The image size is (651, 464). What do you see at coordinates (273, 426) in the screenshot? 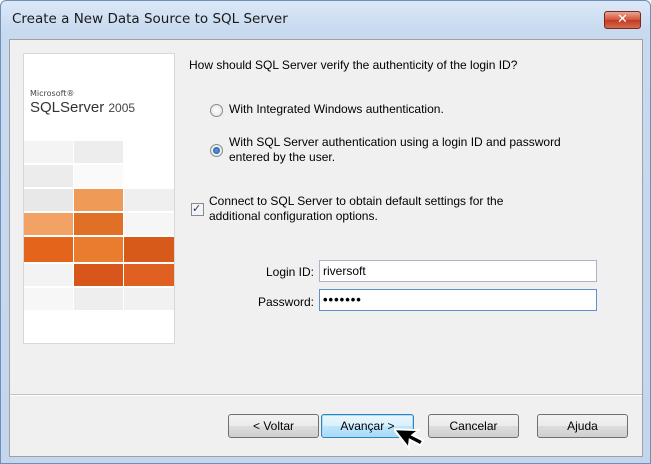
I see `back-button: < Voltar` at bounding box center [273, 426].